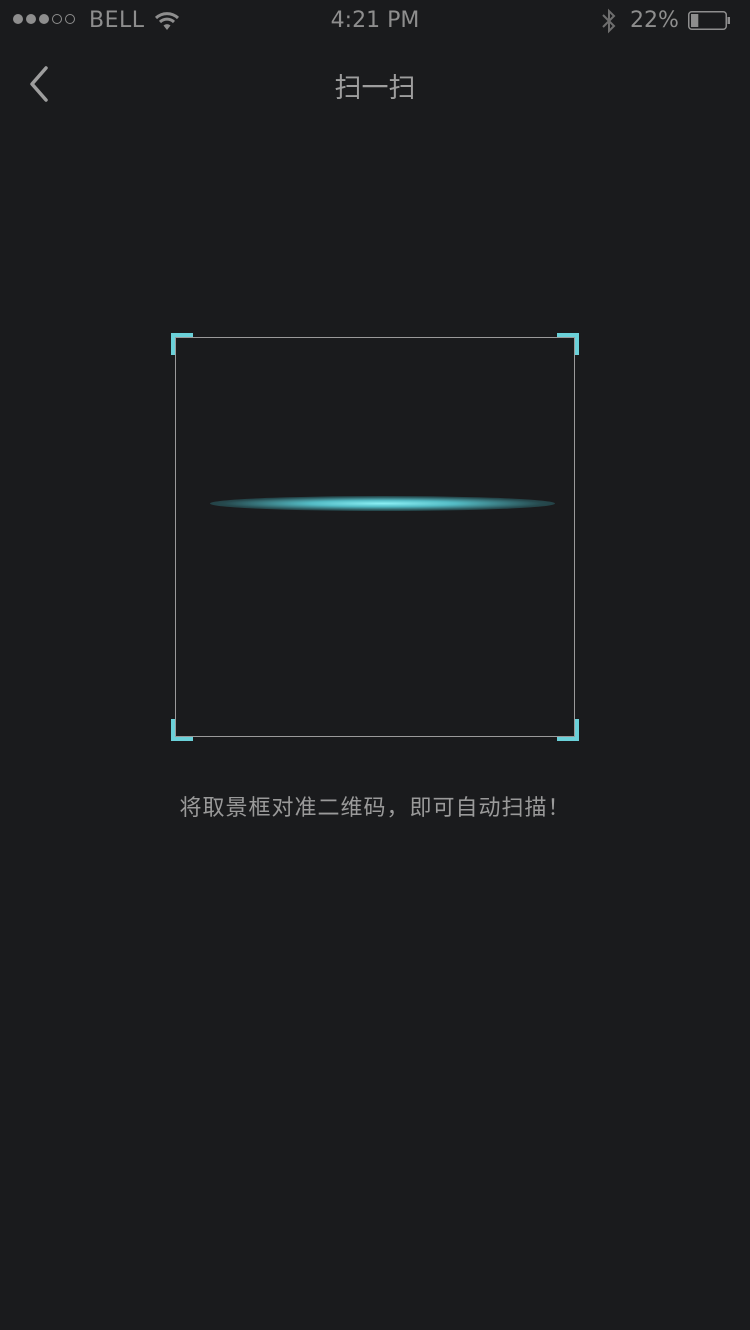 This screenshot has width=750, height=1330. What do you see at coordinates (375, 20) in the screenshot?
I see `status-bar: BELL 4:21 PM 22%` at bounding box center [375, 20].